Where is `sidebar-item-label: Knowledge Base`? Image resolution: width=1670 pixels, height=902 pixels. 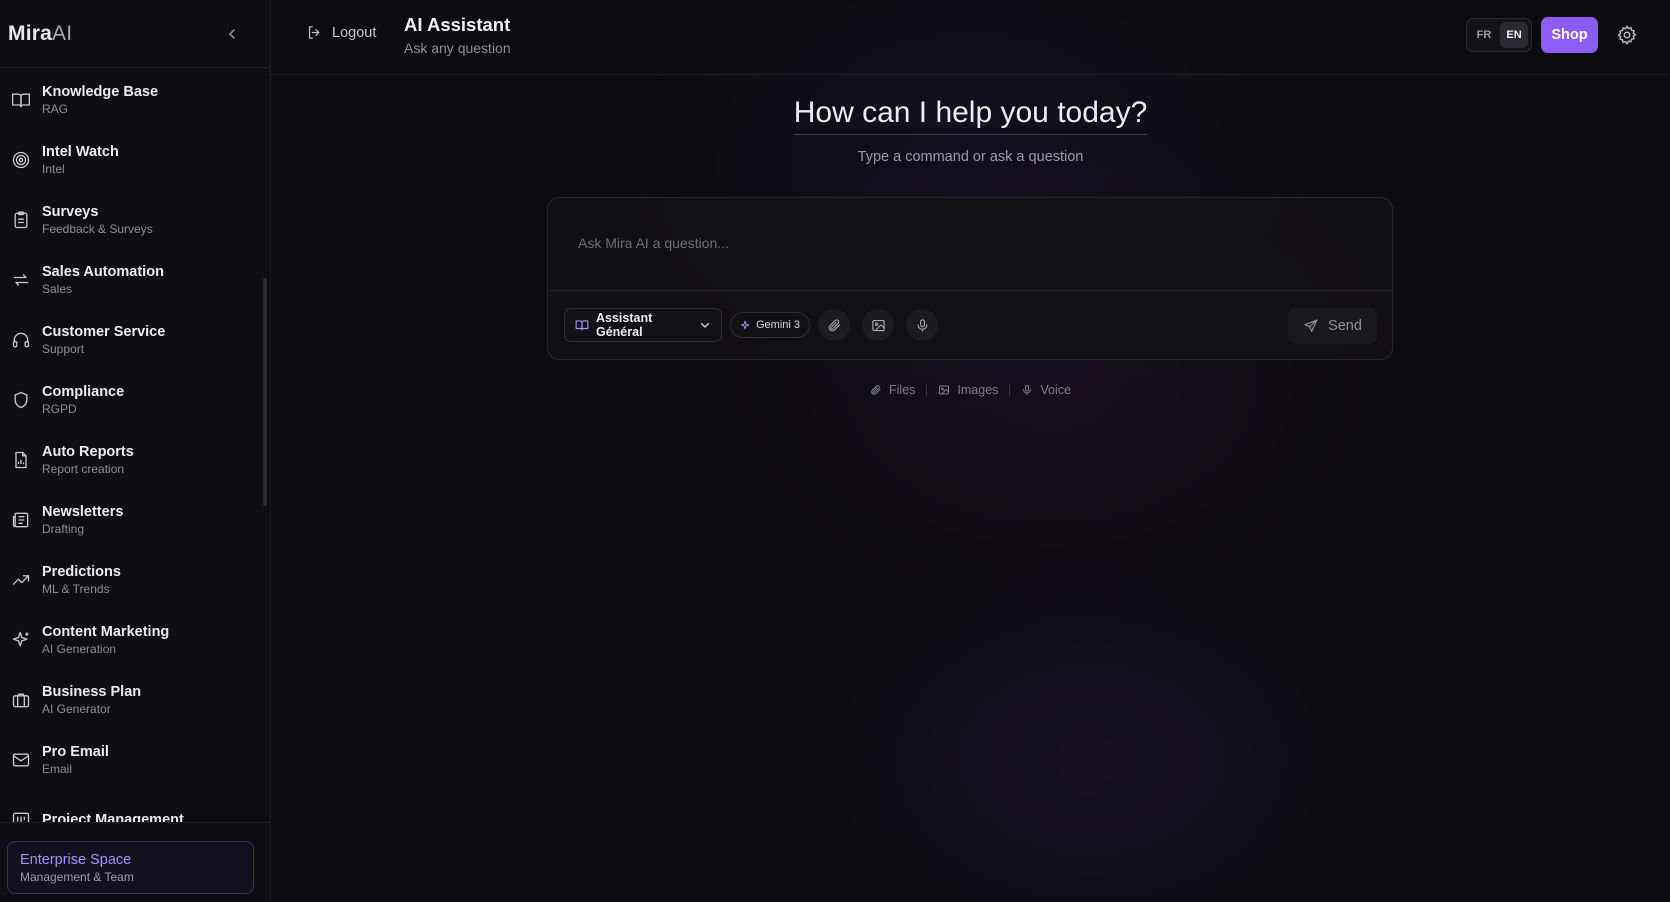
sidebar-item-label: Knowledge Base is located at coordinates (100, 92).